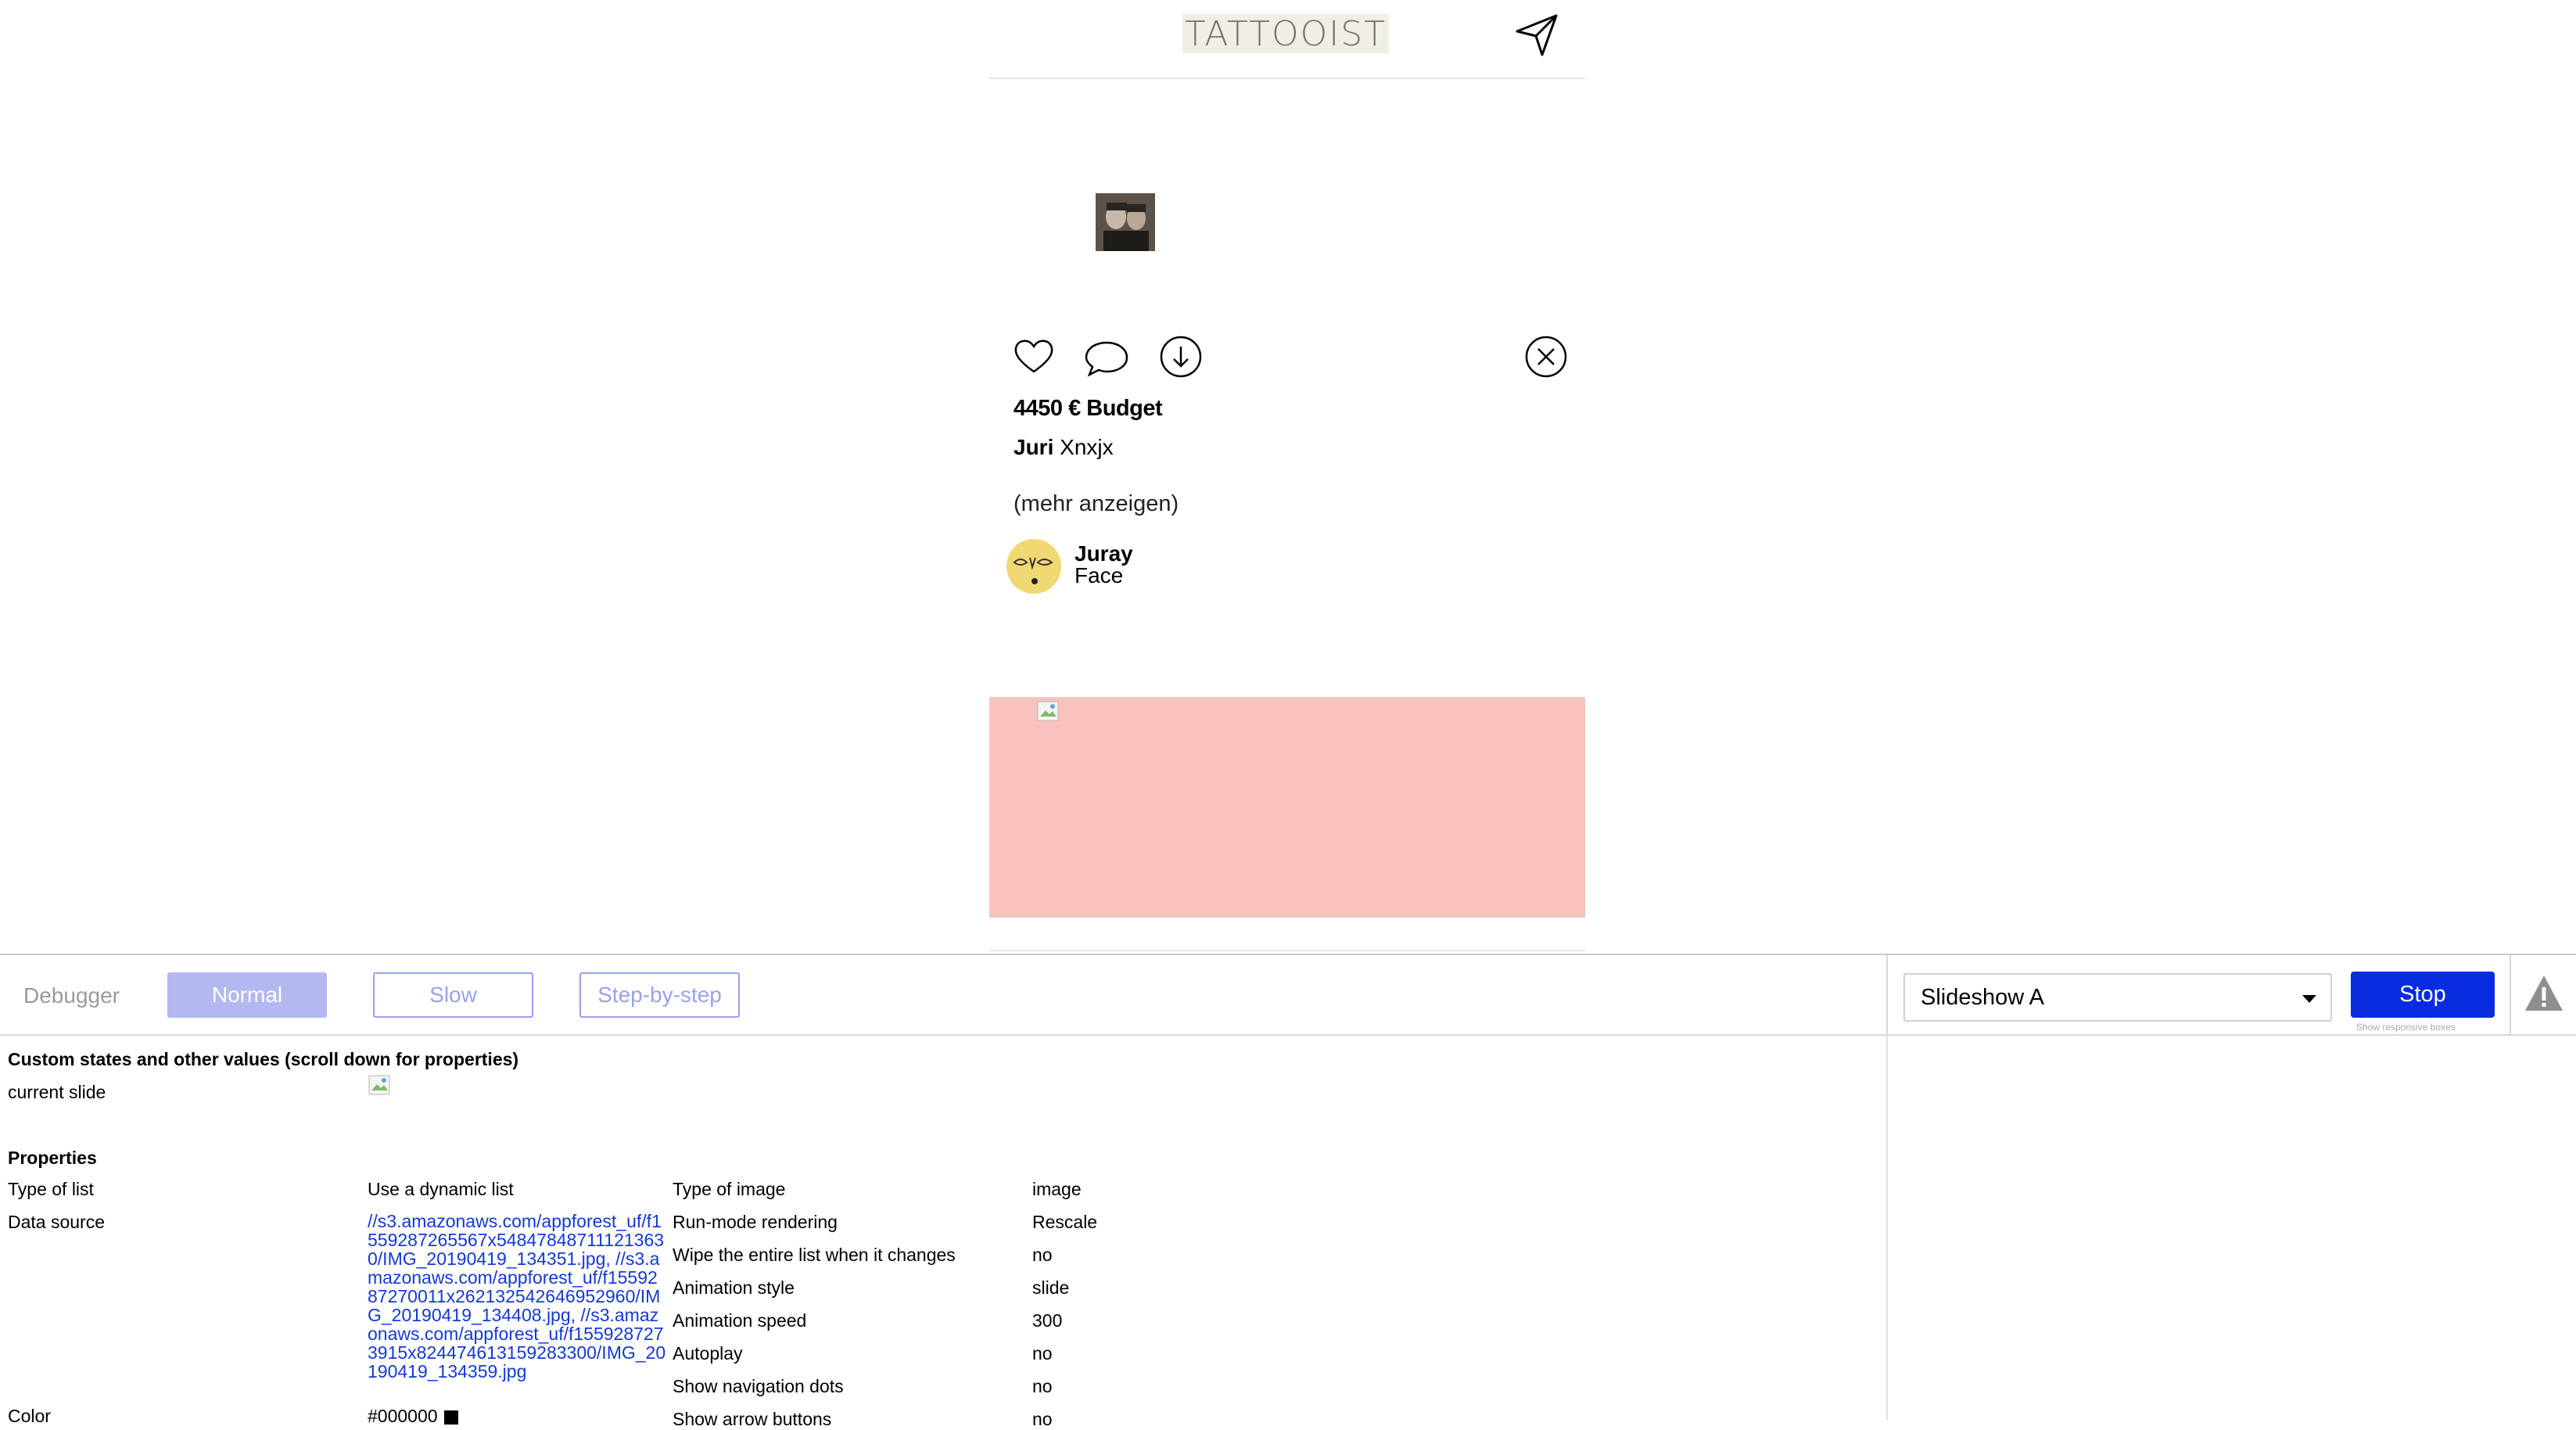  I want to click on color-swatch, so click(450, 1417).